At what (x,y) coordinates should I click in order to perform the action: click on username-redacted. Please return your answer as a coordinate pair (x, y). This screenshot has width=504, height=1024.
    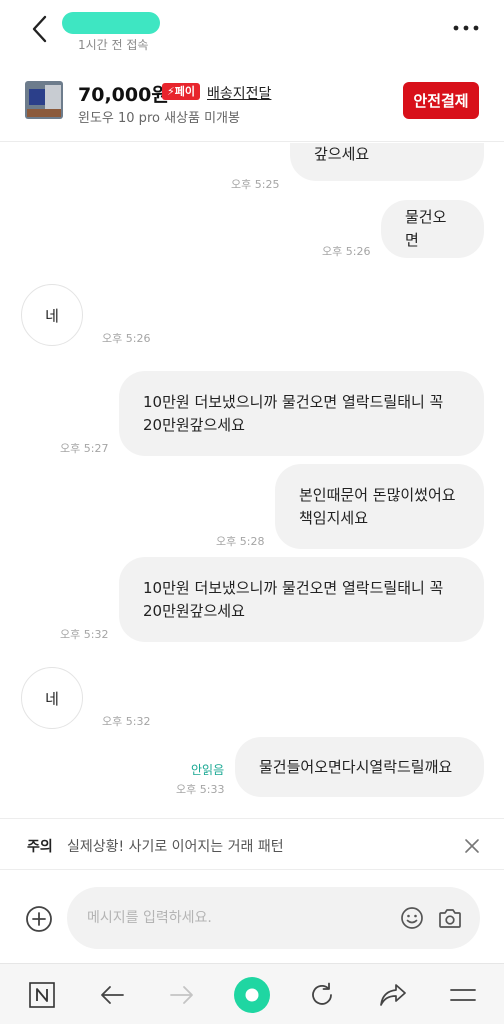
    Looking at the image, I should click on (111, 23).